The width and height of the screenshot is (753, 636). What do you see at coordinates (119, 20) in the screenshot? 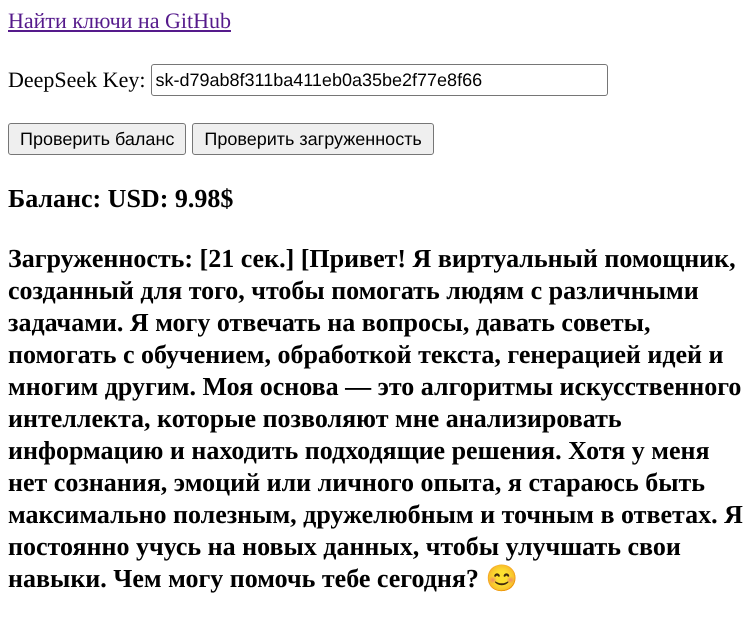
I see `github-link: Найти ключи на GitHub` at bounding box center [119, 20].